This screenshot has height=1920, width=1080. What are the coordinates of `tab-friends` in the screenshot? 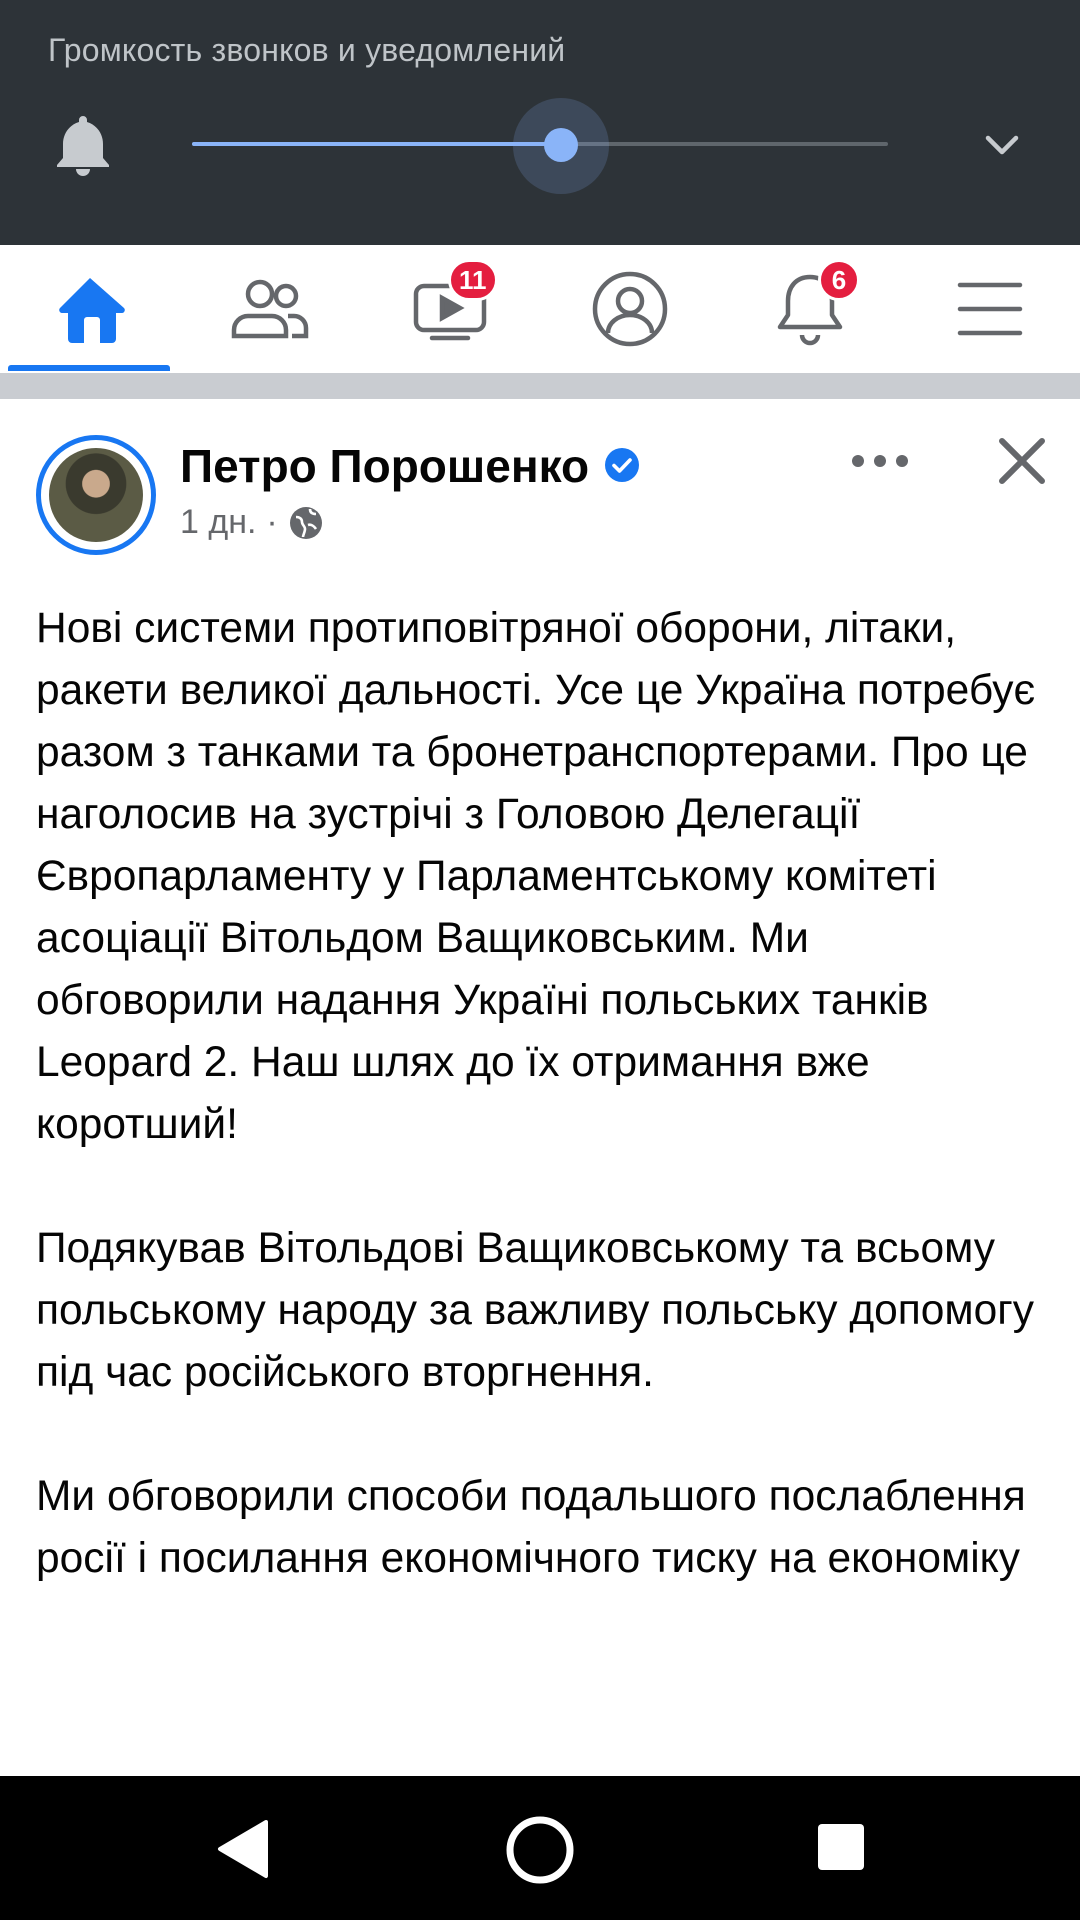 It's located at (270, 309).